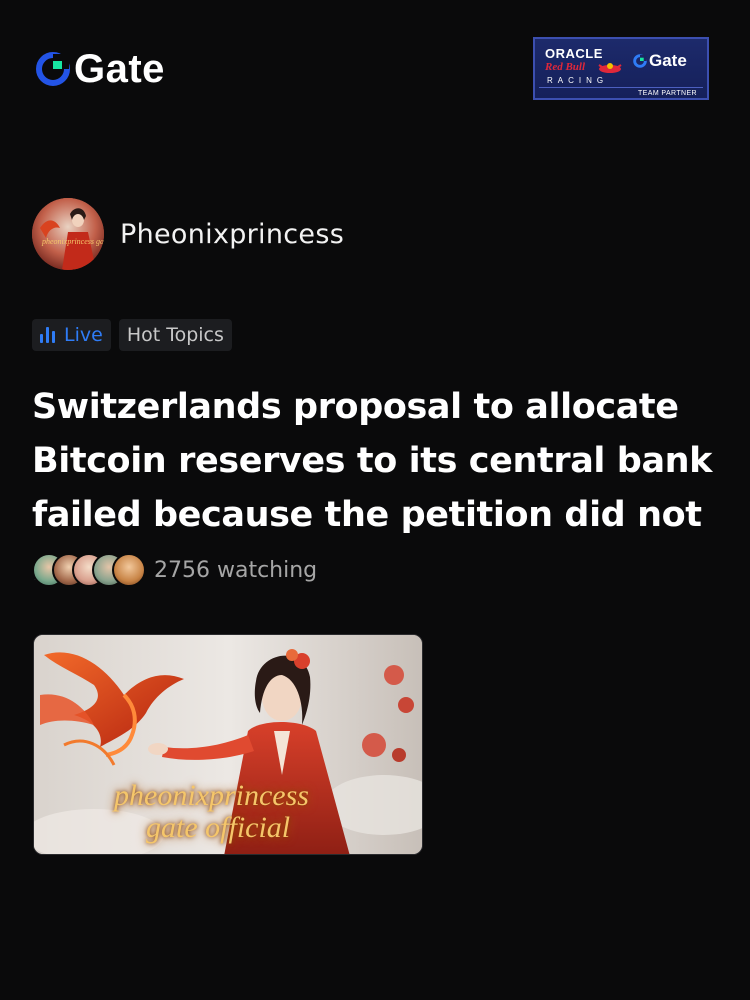 The image size is (750, 1000). Describe the element at coordinates (228, 744) in the screenshot. I see `post-preview-image: pheonixprincess gate official` at that location.